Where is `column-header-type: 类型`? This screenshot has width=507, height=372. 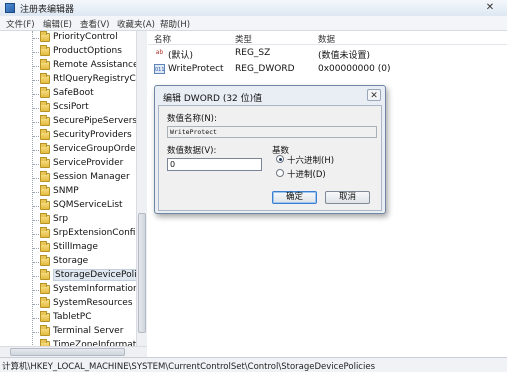 column-header-type: 类型 is located at coordinates (243, 39).